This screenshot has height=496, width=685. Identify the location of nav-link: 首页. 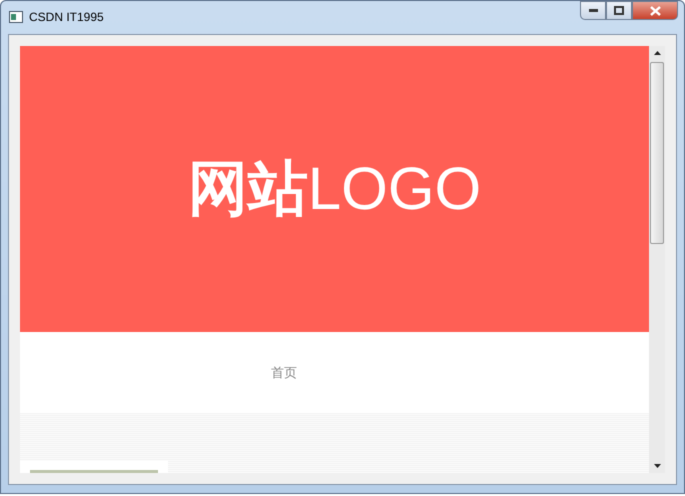
(284, 372).